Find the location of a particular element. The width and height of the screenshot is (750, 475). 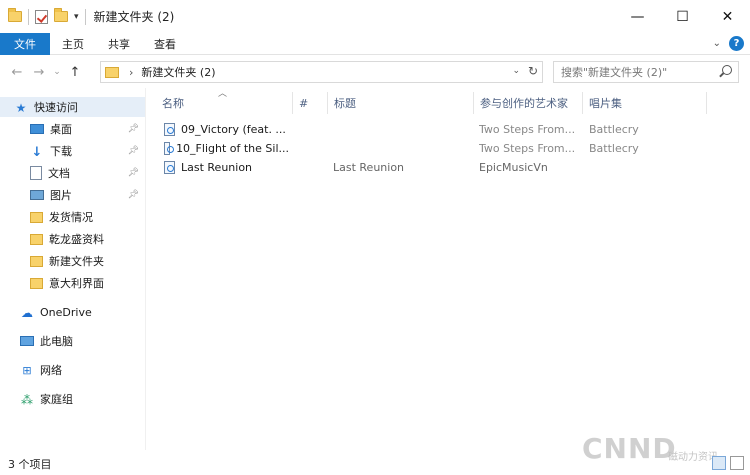

desktop-icon is located at coordinates (37, 129).